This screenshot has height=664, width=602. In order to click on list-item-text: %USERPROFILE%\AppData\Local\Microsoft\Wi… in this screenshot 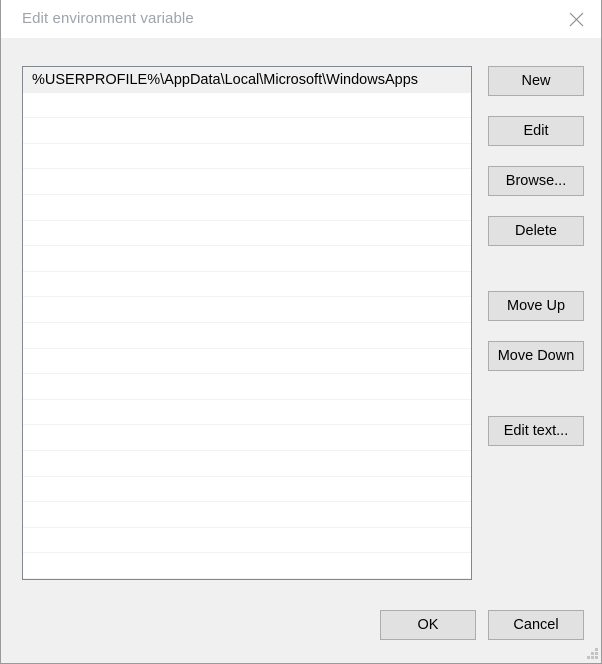, I will do `click(225, 79)`.